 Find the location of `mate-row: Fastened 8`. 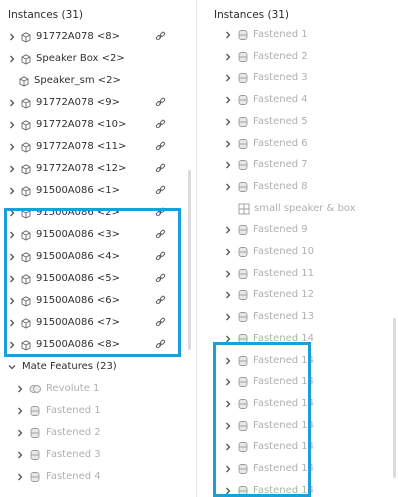

mate-row: Fastened 8 is located at coordinates (298, 187).